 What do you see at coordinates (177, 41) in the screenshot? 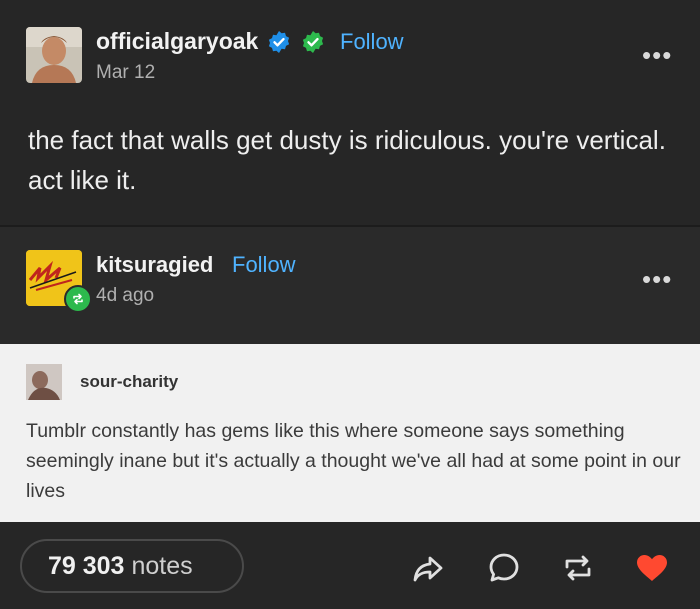
I see `post-author: officialgaryoak` at bounding box center [177, 41].